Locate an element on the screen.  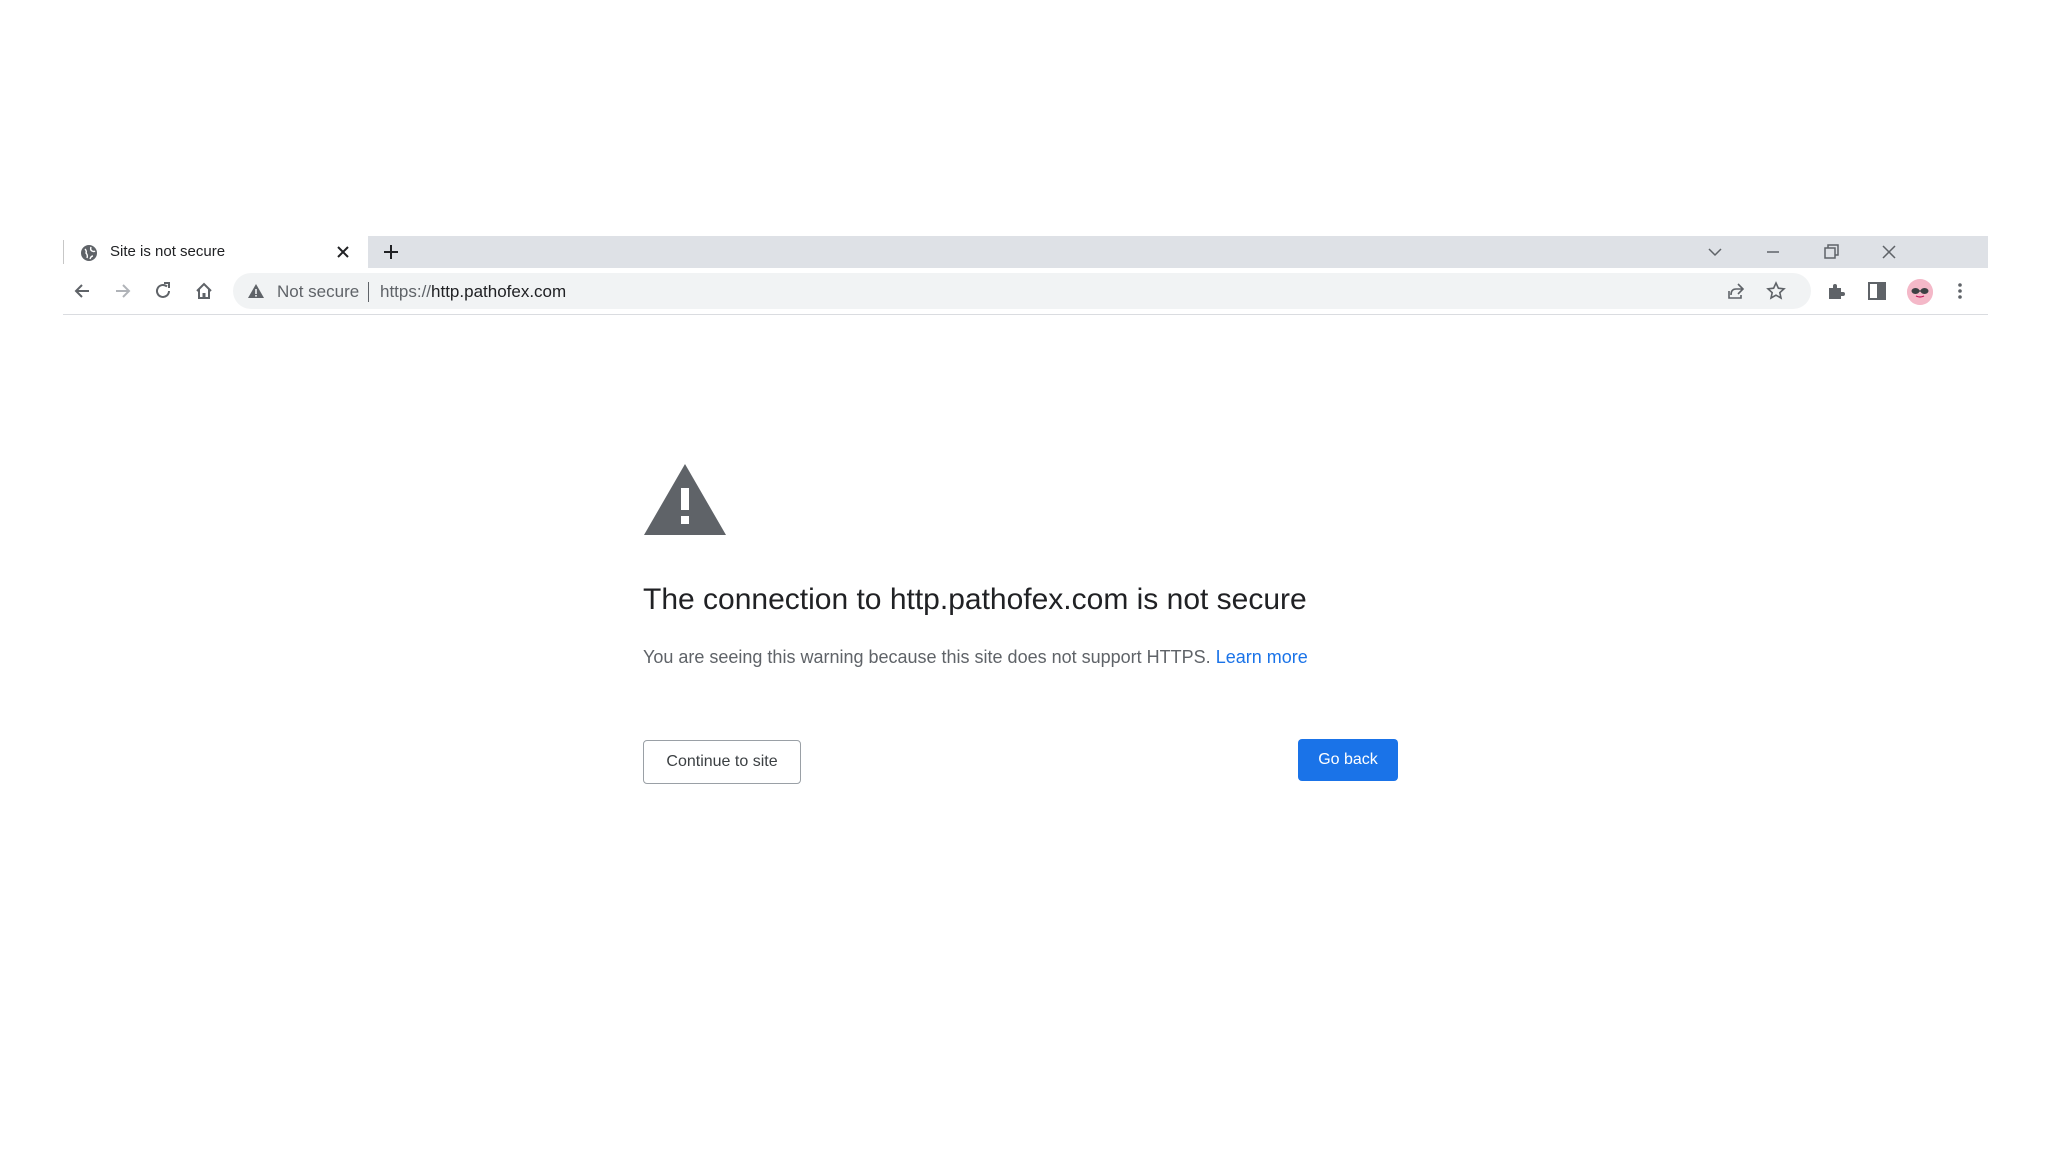
extensions-puzzle-icon is located at coordinates (1836, 291).